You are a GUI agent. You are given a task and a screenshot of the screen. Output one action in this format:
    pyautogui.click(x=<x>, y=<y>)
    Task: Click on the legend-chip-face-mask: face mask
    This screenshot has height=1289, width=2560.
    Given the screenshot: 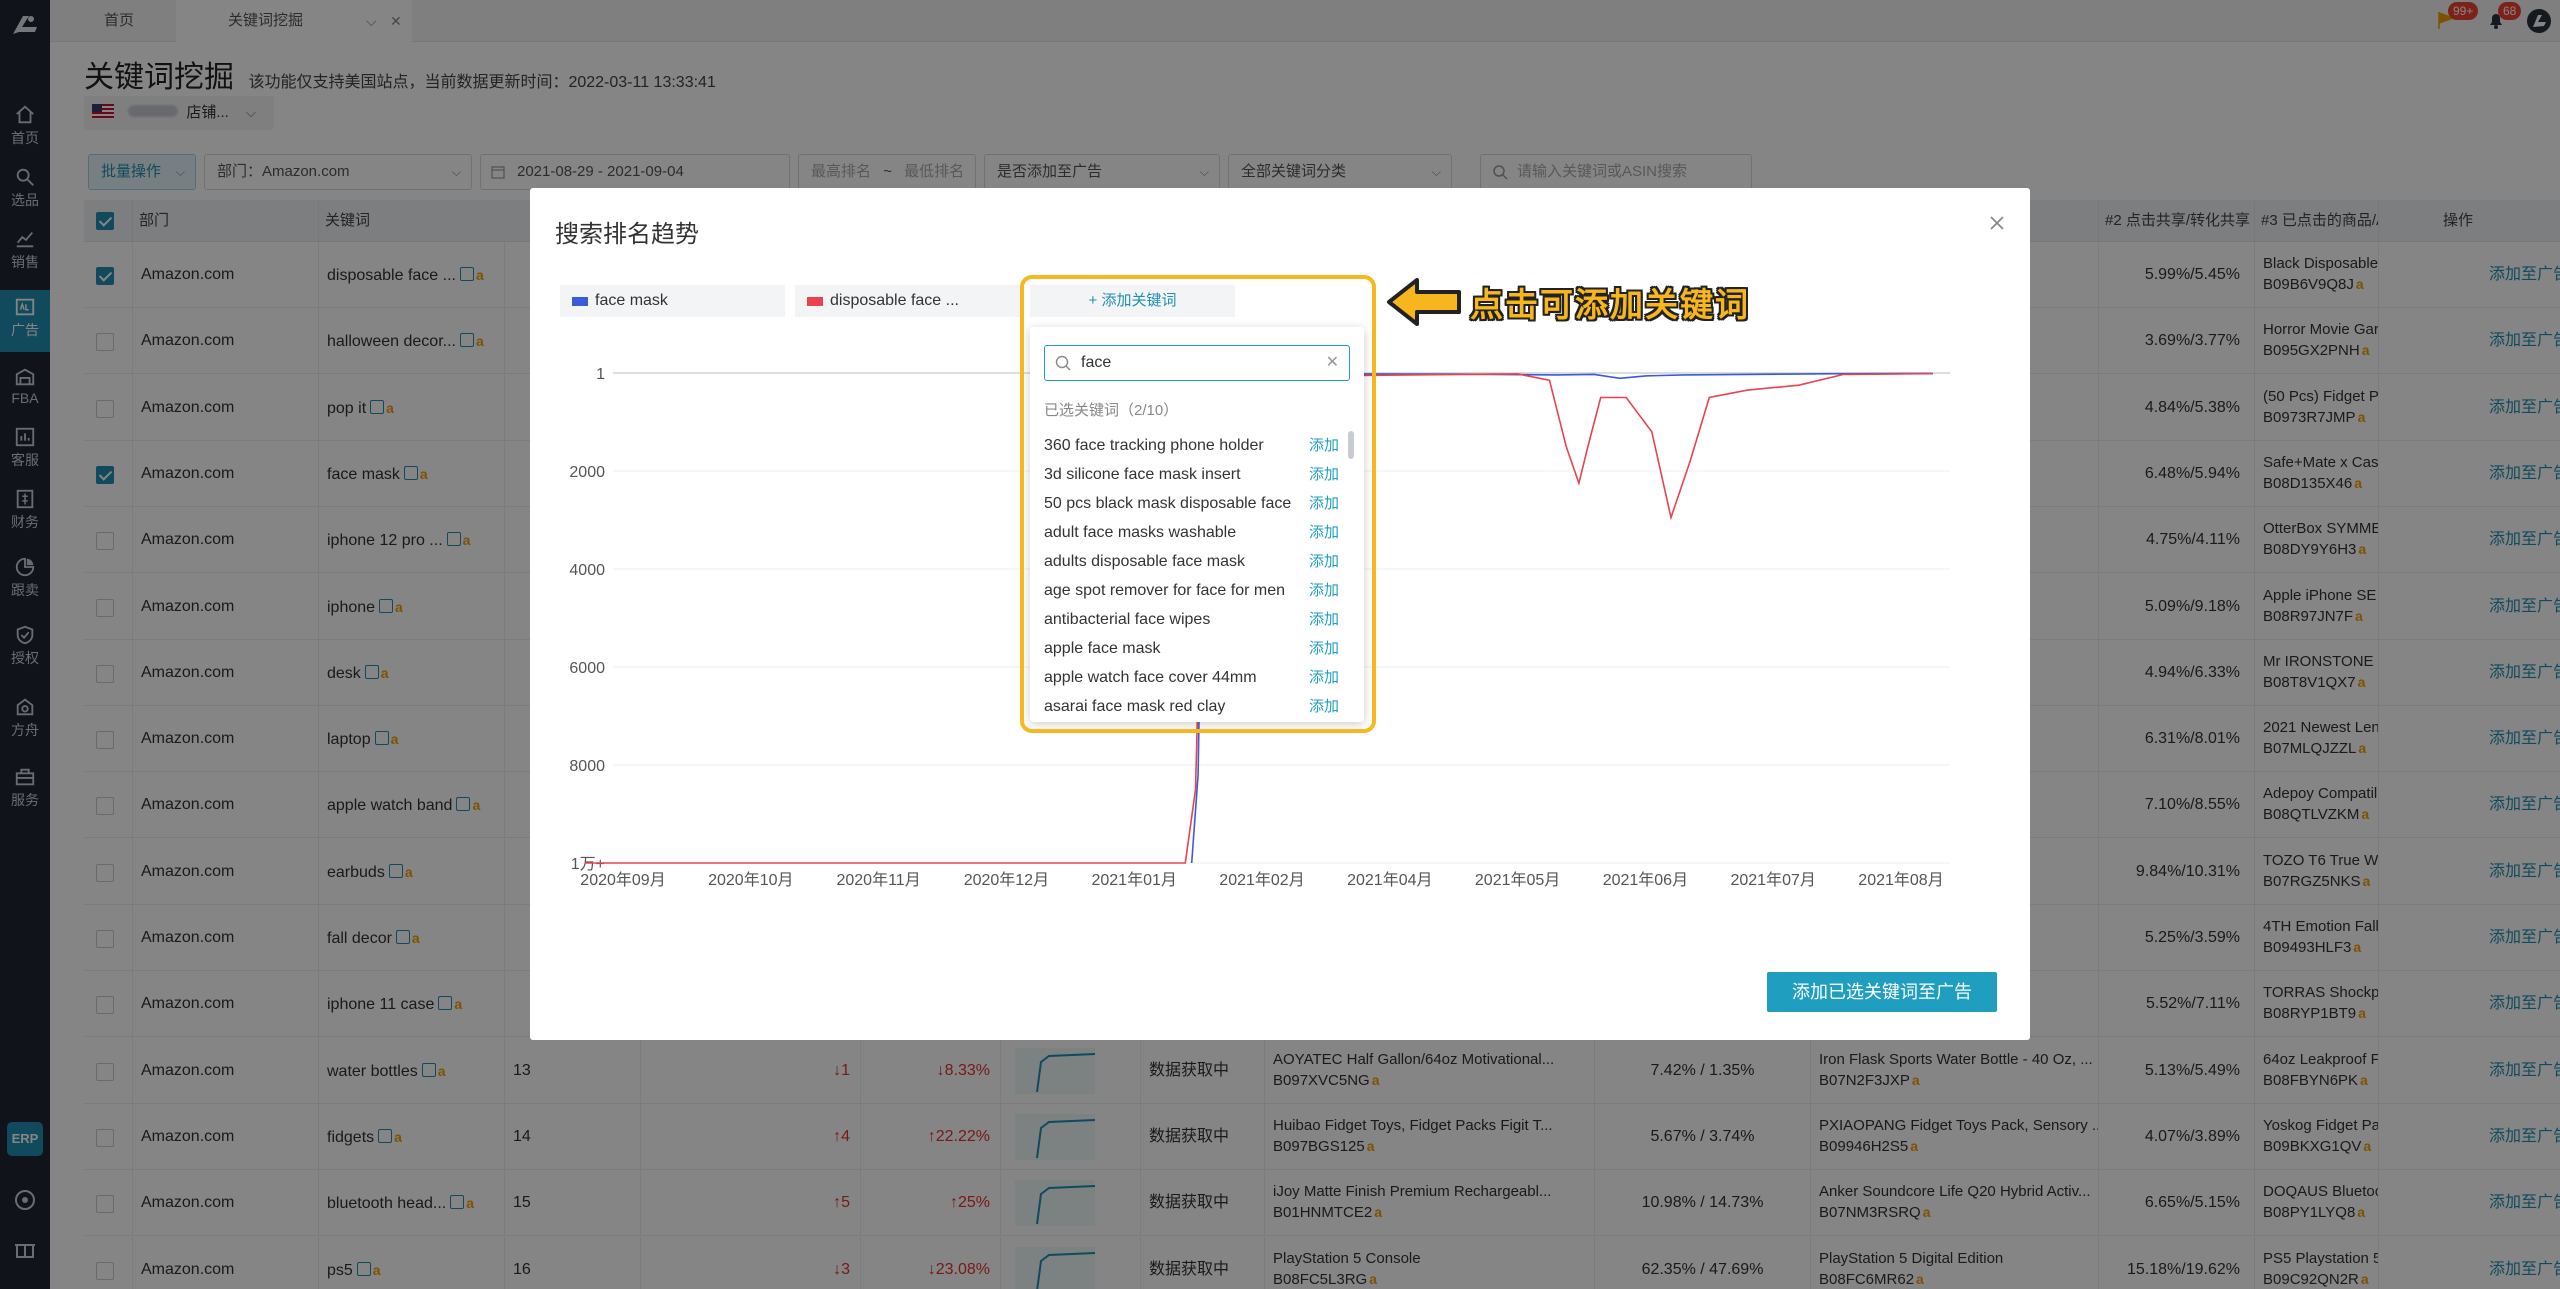 What is the action you would take?
    pyautogui.click(x=672, y=301)
    